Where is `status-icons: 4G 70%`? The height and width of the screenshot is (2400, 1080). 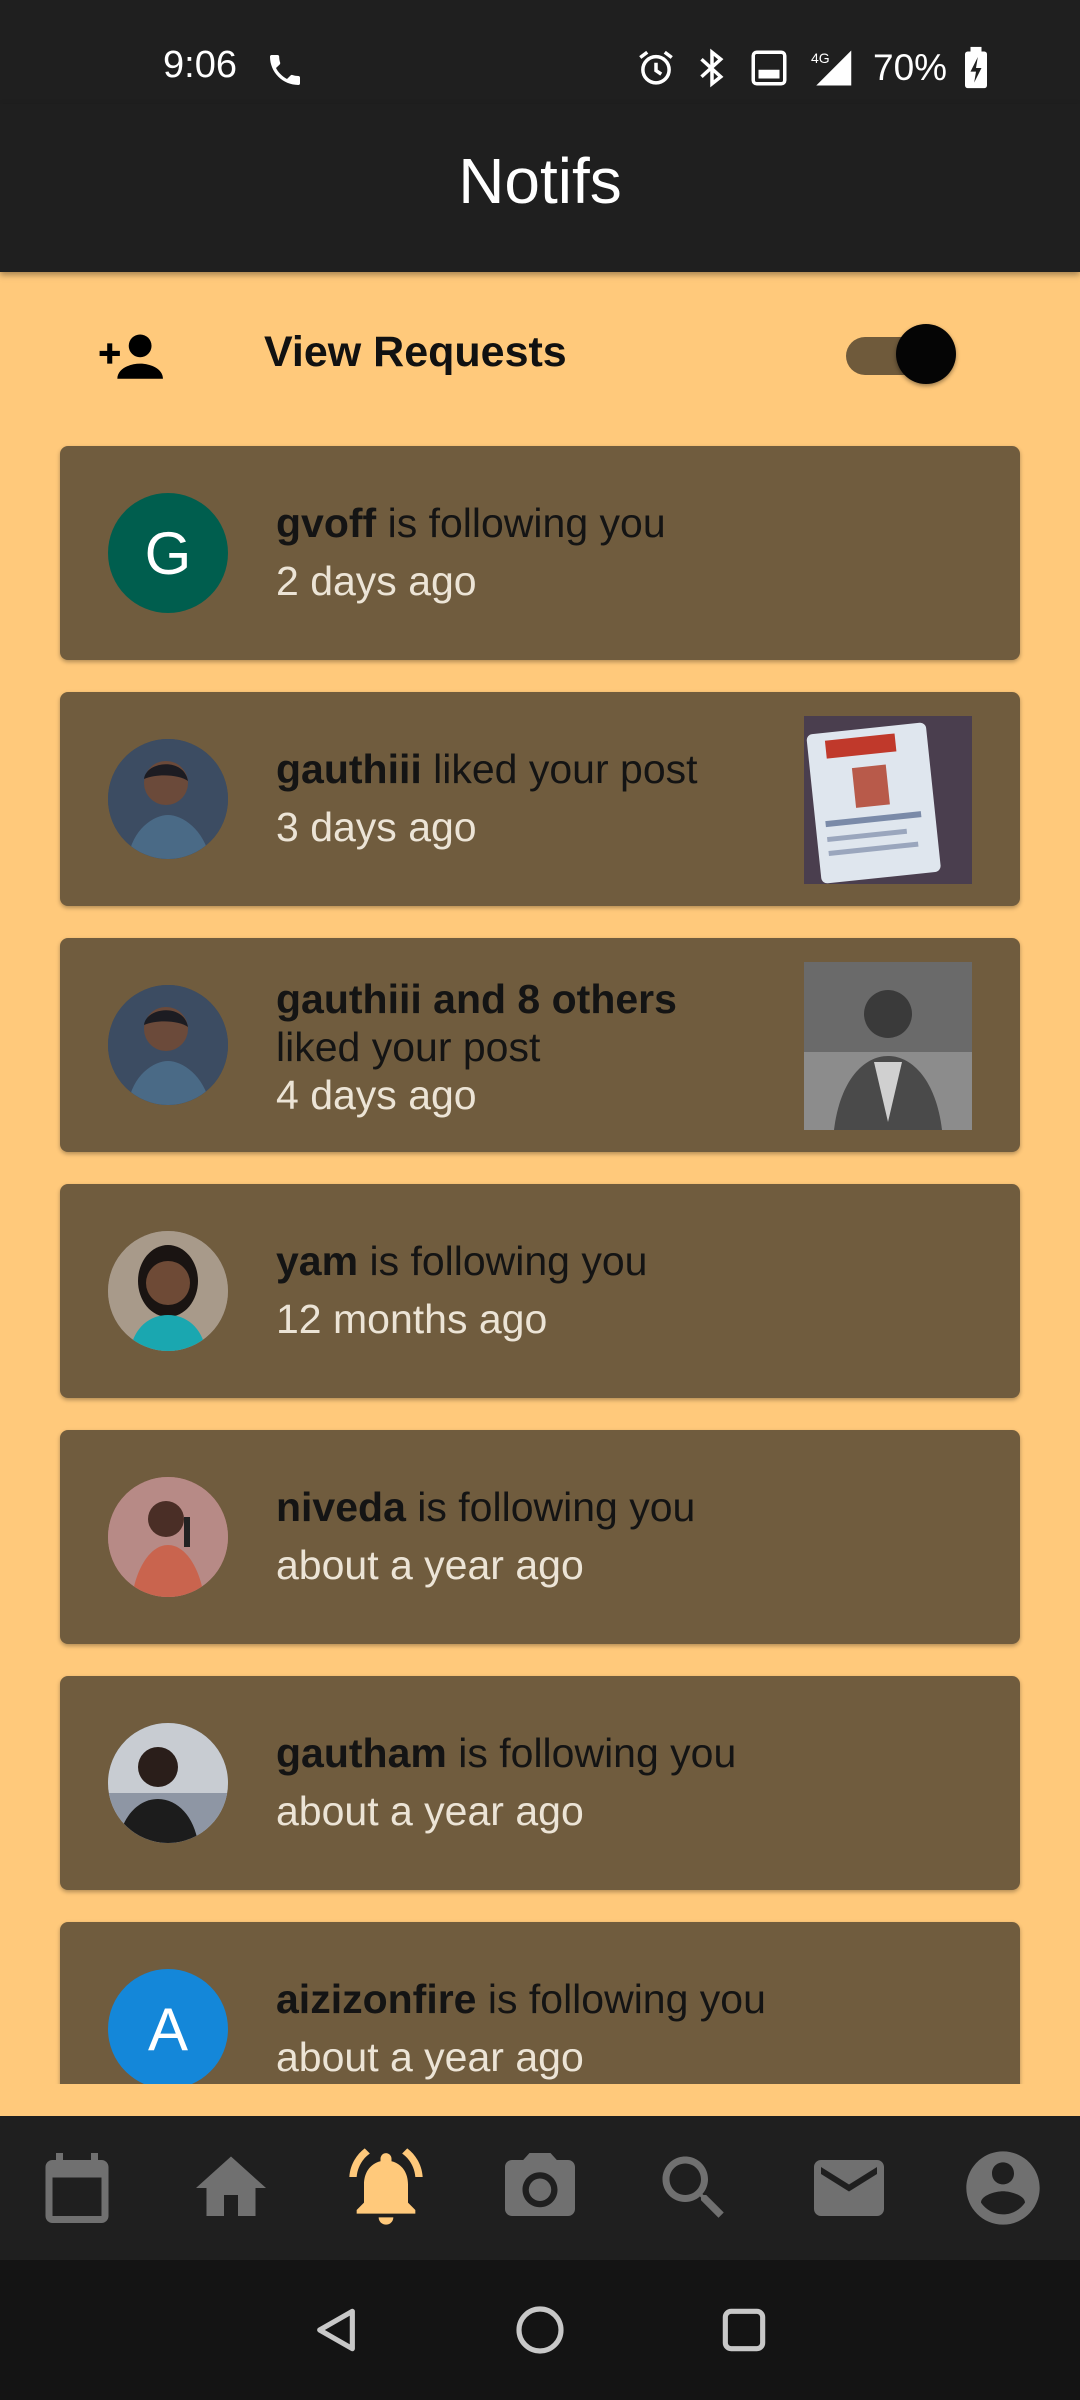 status-icons: 4G 70% is located at coordinates (813, 68).